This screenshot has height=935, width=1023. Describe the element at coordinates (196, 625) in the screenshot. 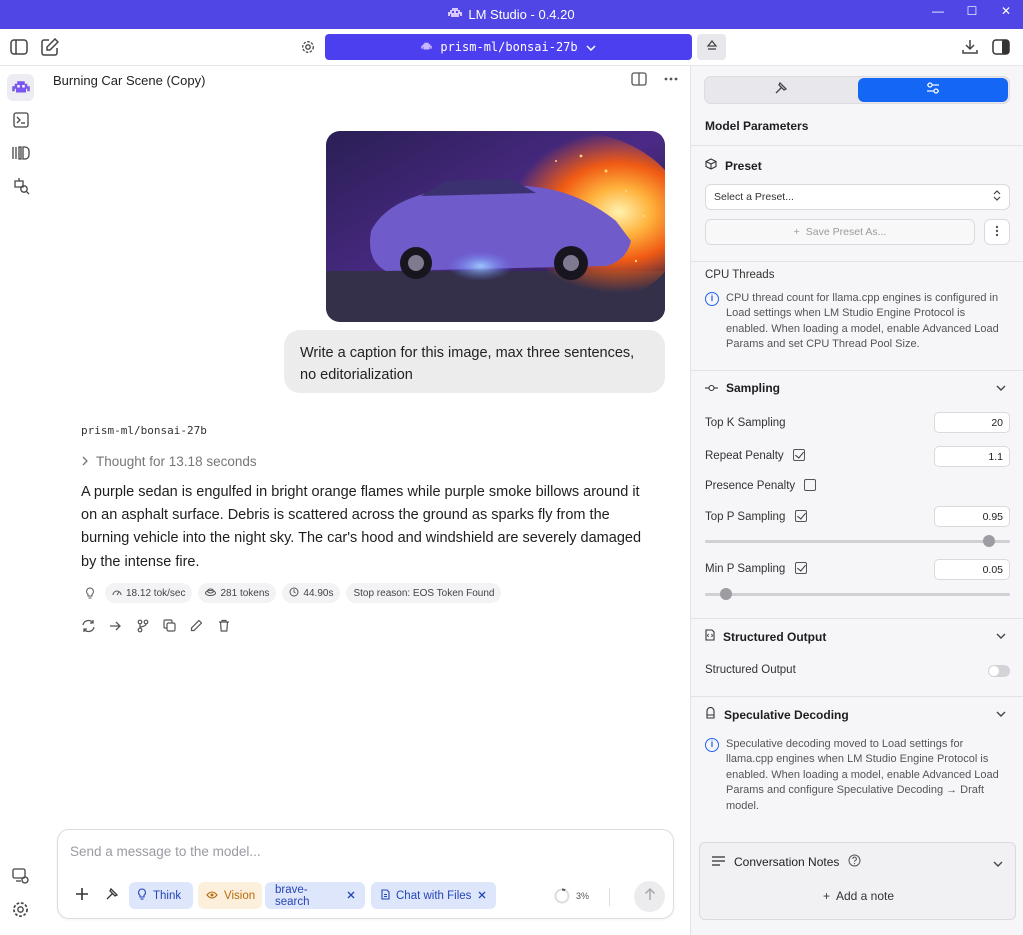

I see `edit-pencil-icon` at that location.